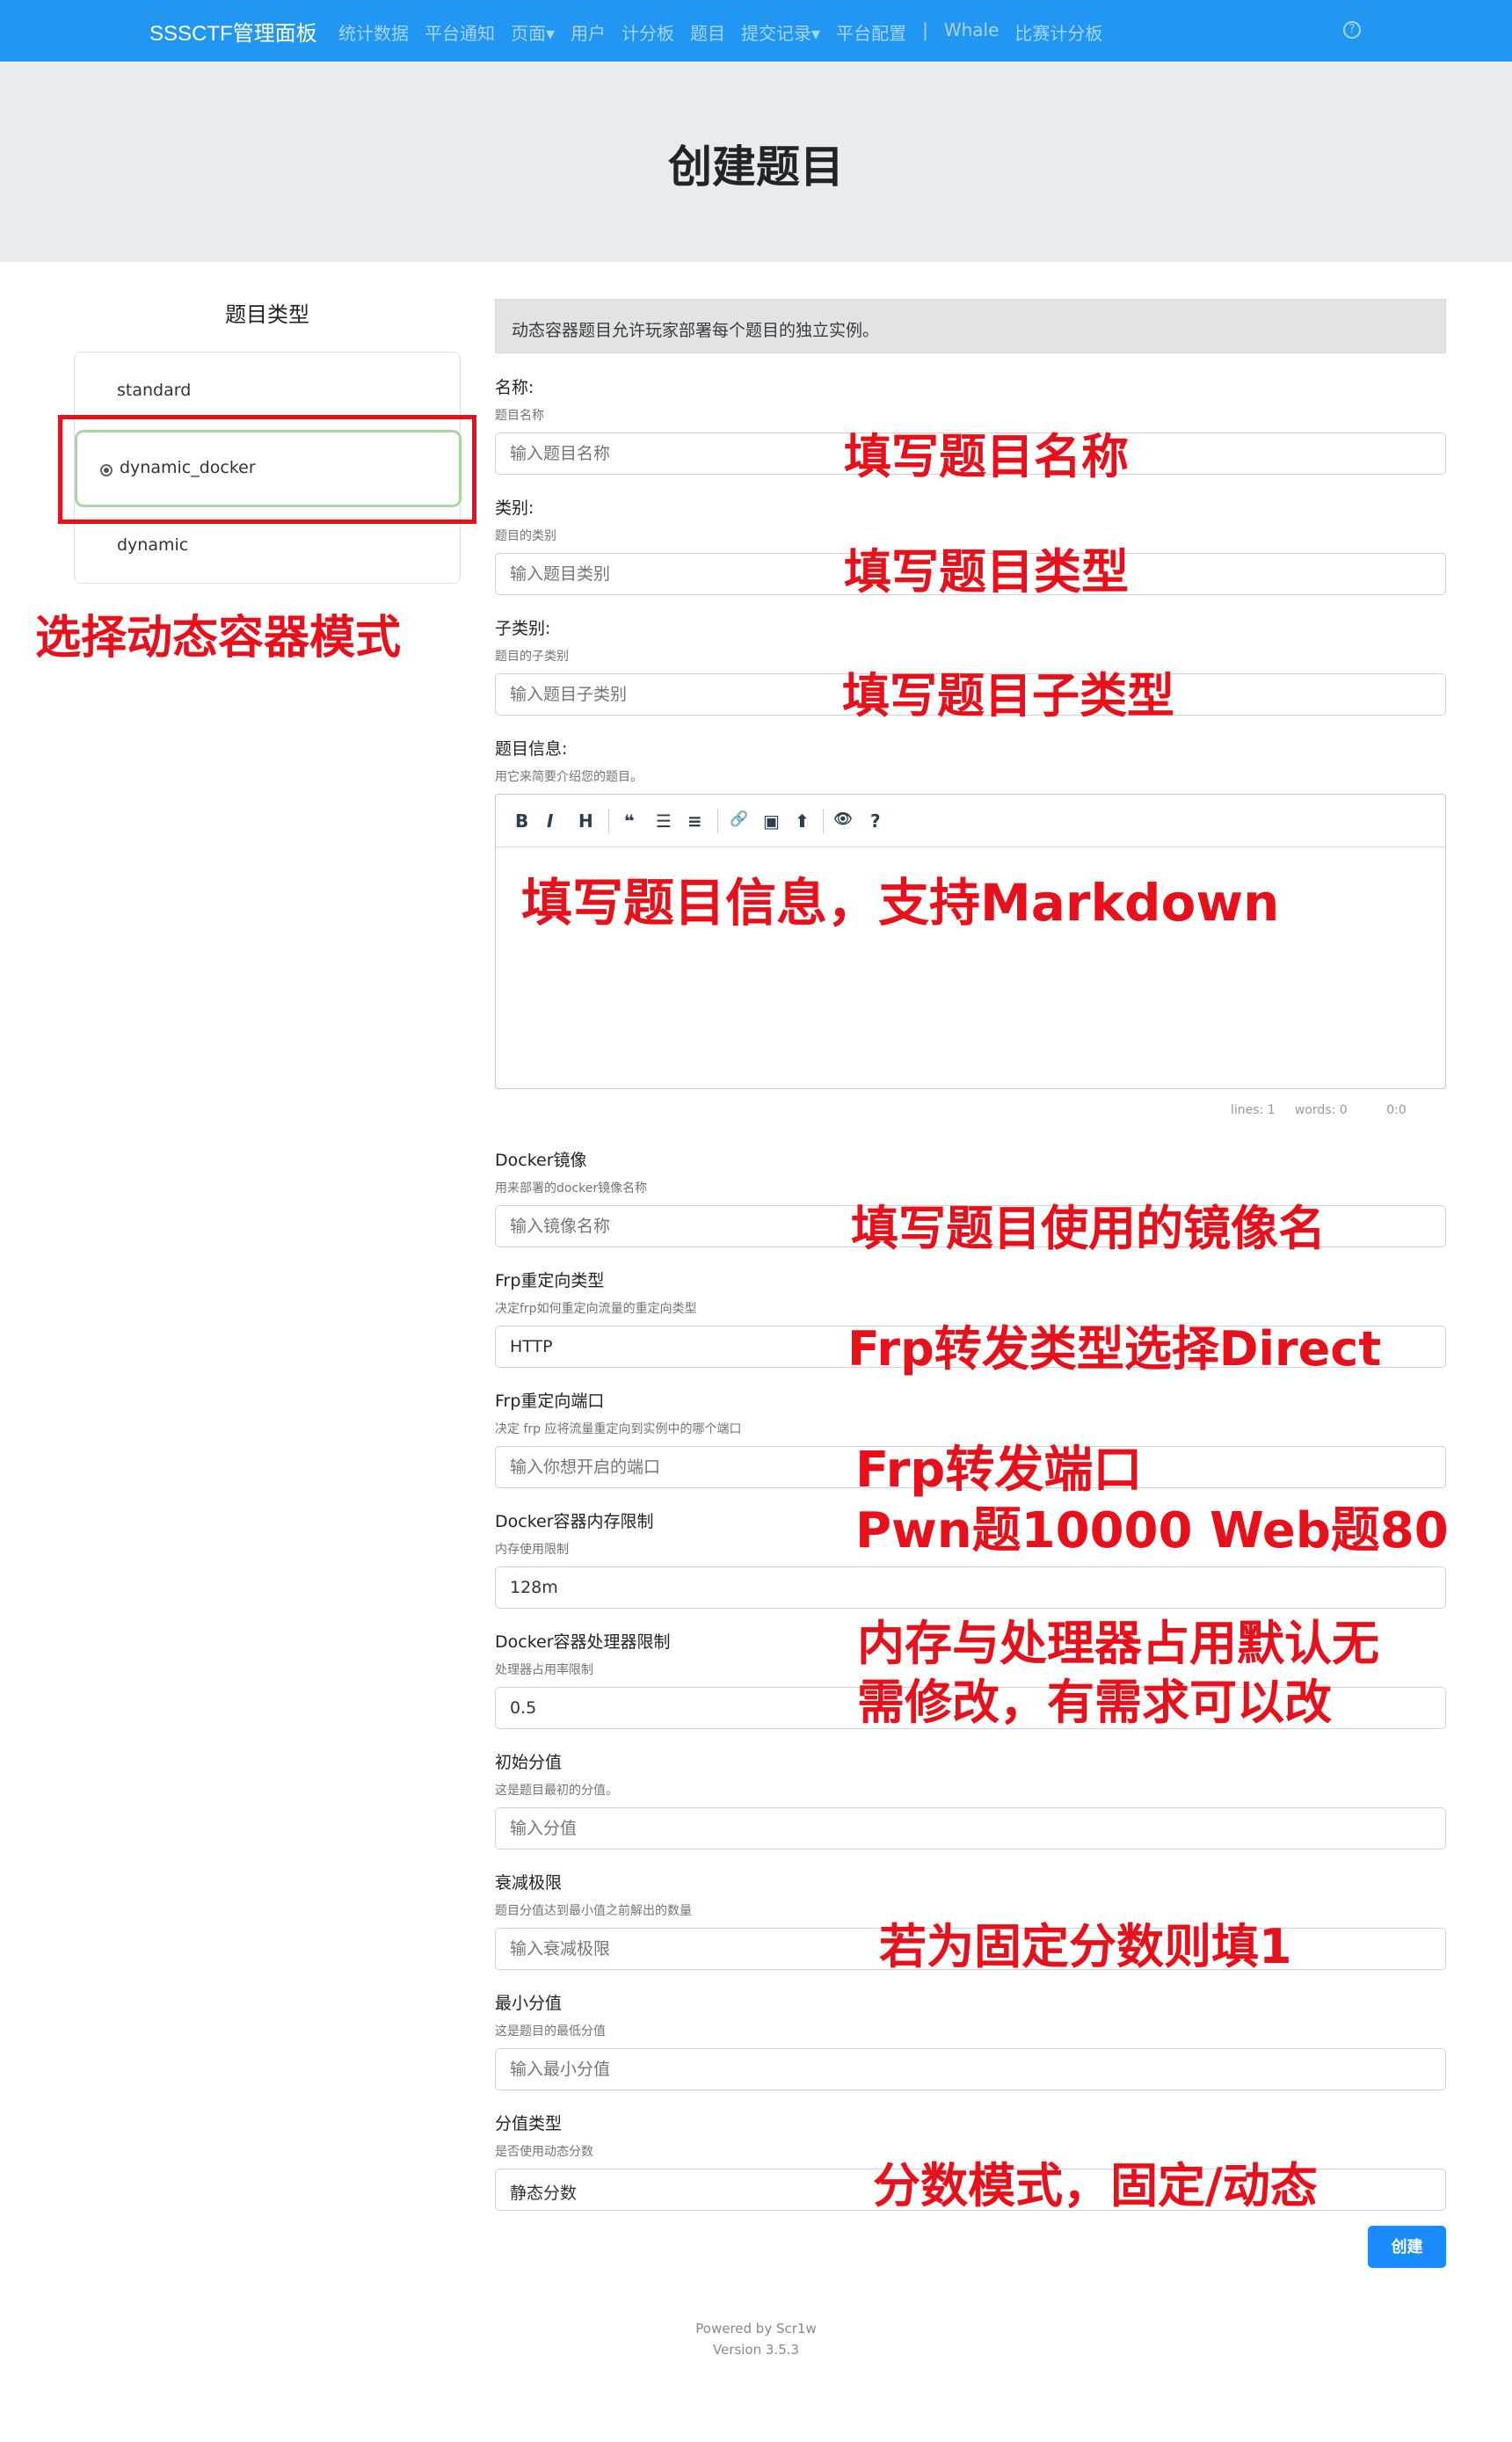  I want to click on editor-statusbar: lines: 1 words: 0 0:0, so click(1319, 1110).